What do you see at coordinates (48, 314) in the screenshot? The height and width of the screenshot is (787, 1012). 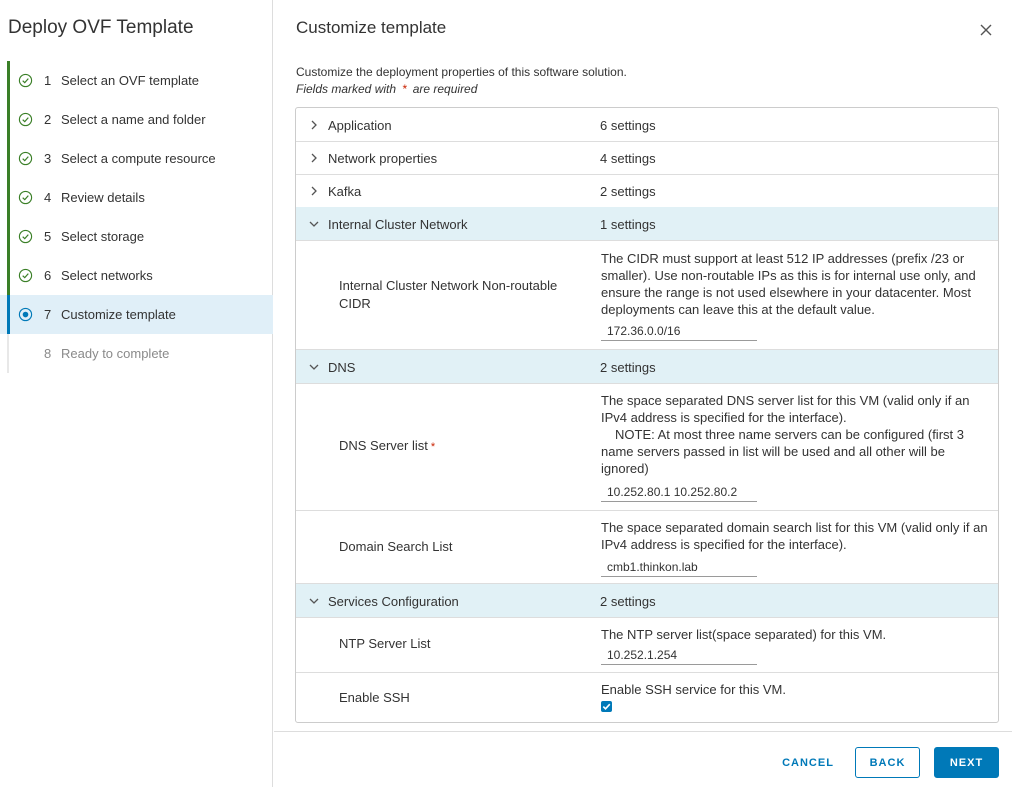 I see `step-number: 7` at bounding box center [48, 314].